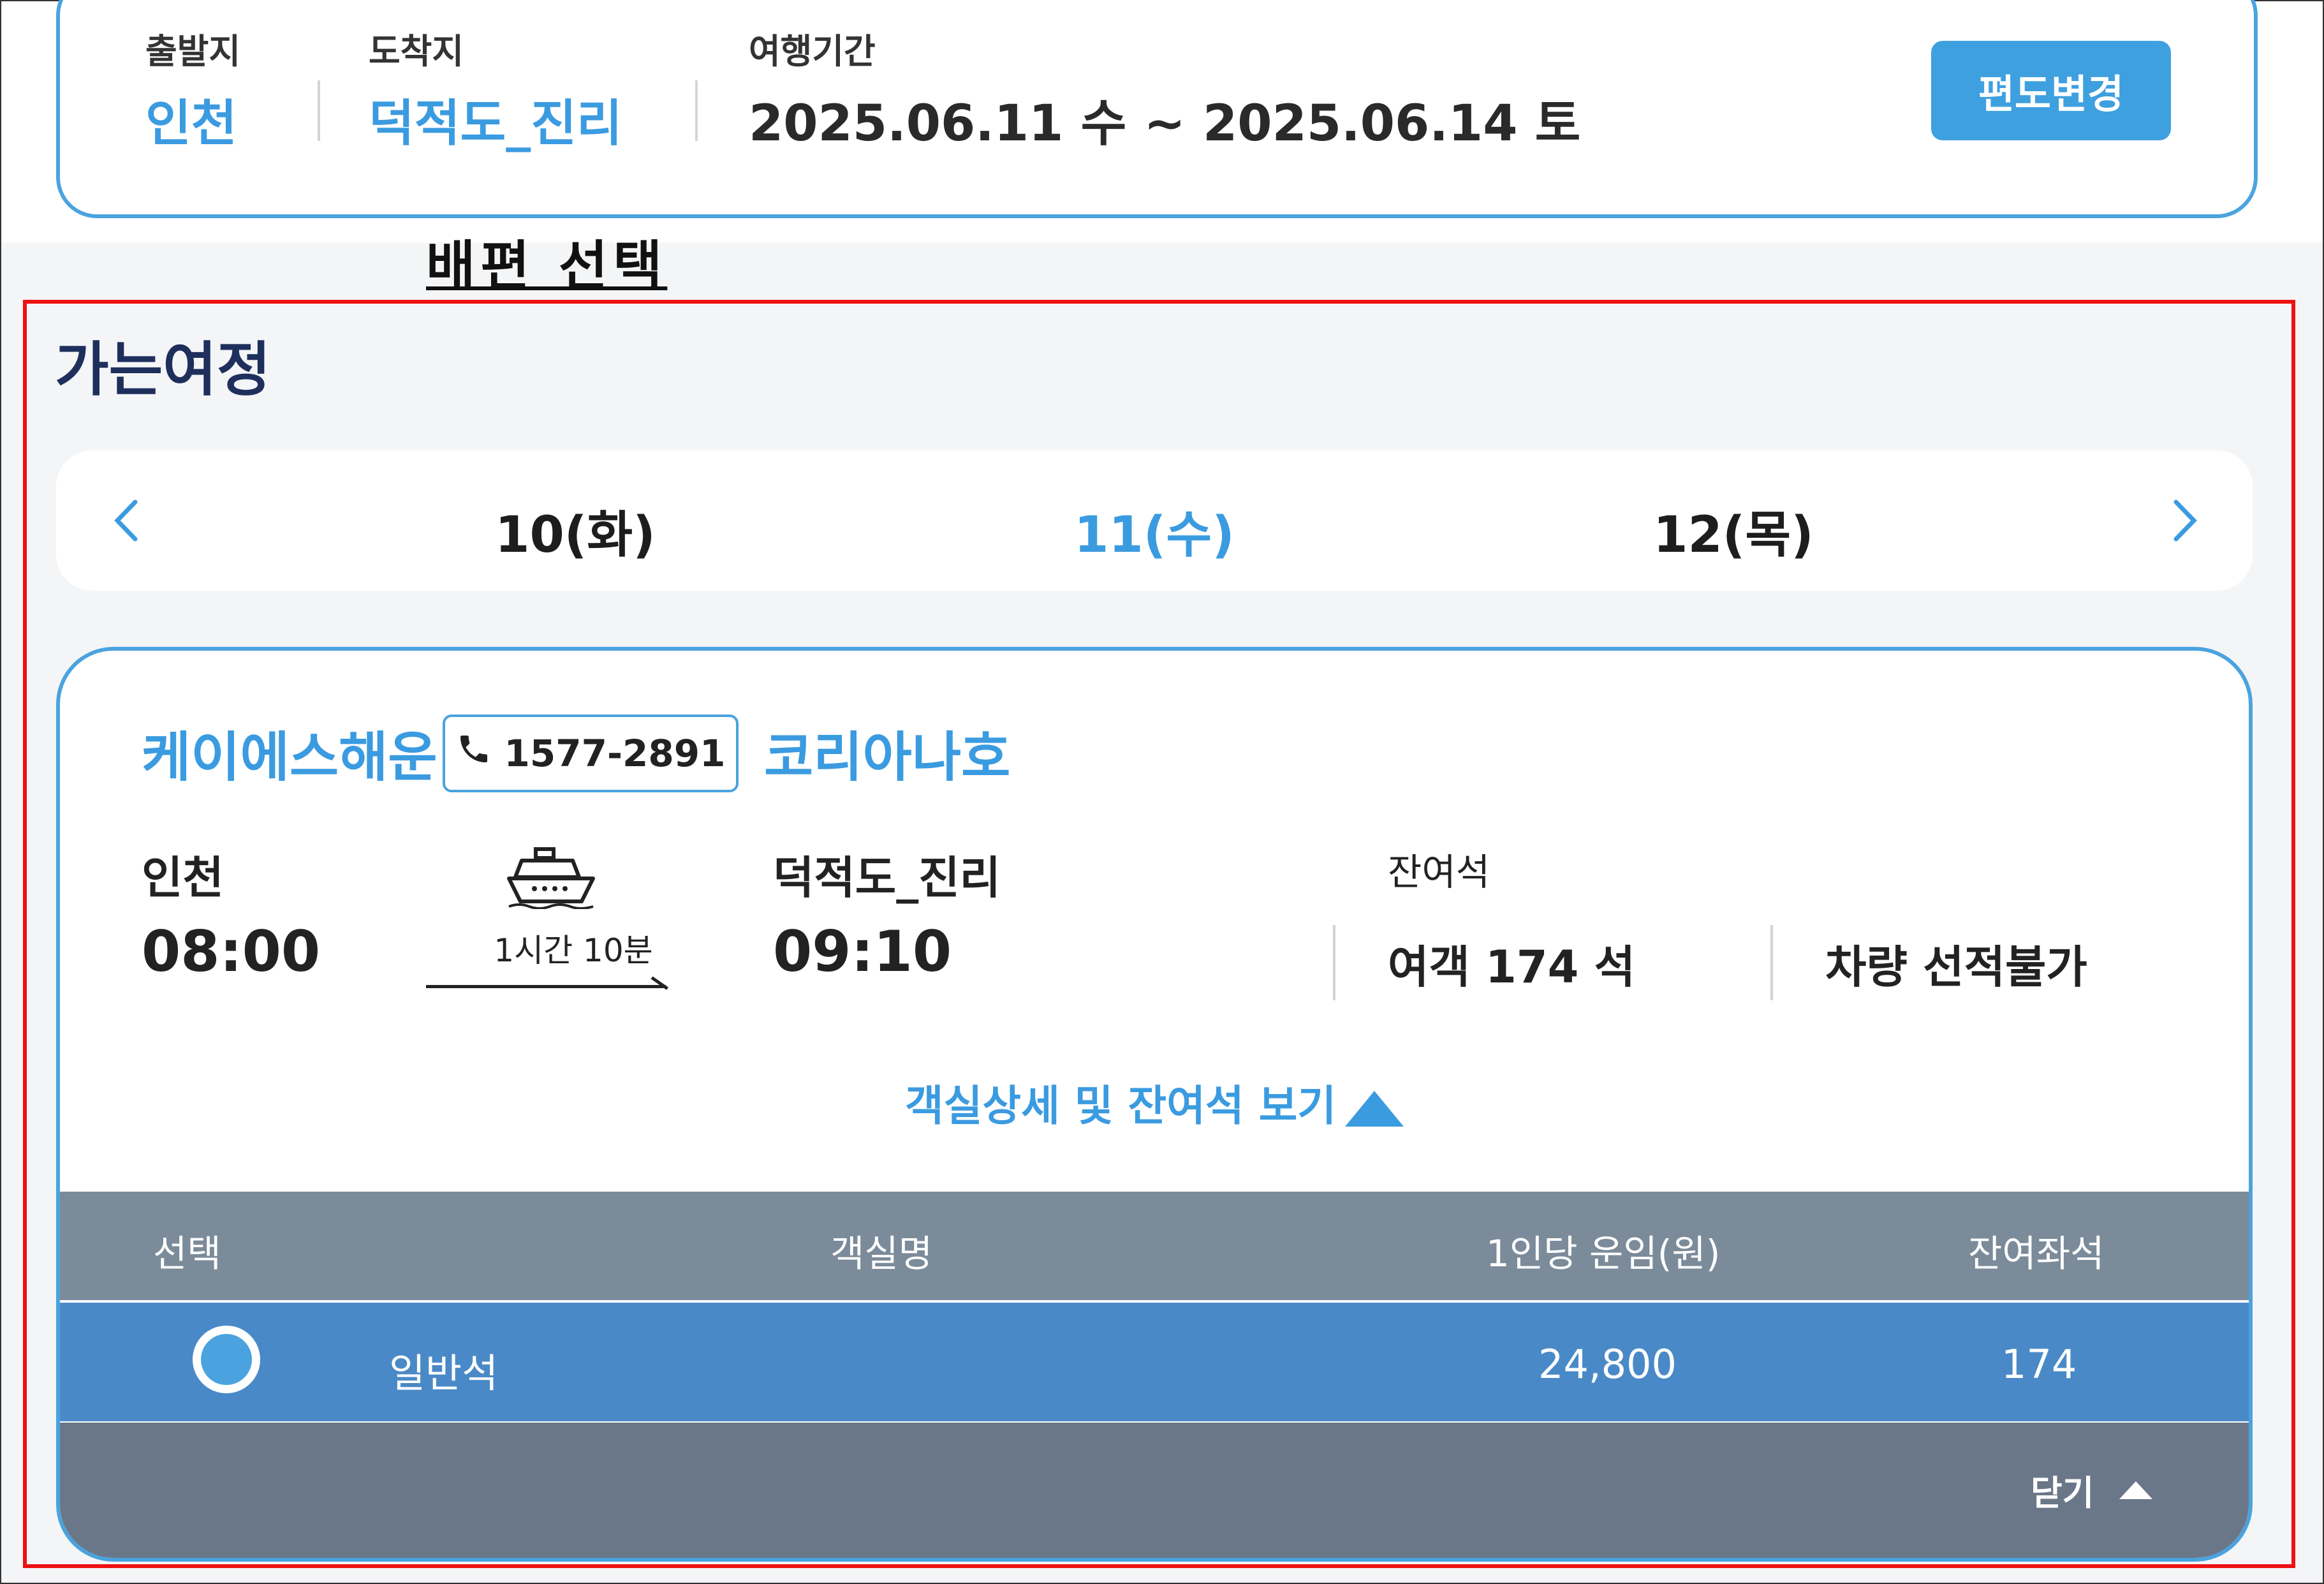 The image size is (2324, 1584). I want to click on route-arrow-line, so click(546, 986).